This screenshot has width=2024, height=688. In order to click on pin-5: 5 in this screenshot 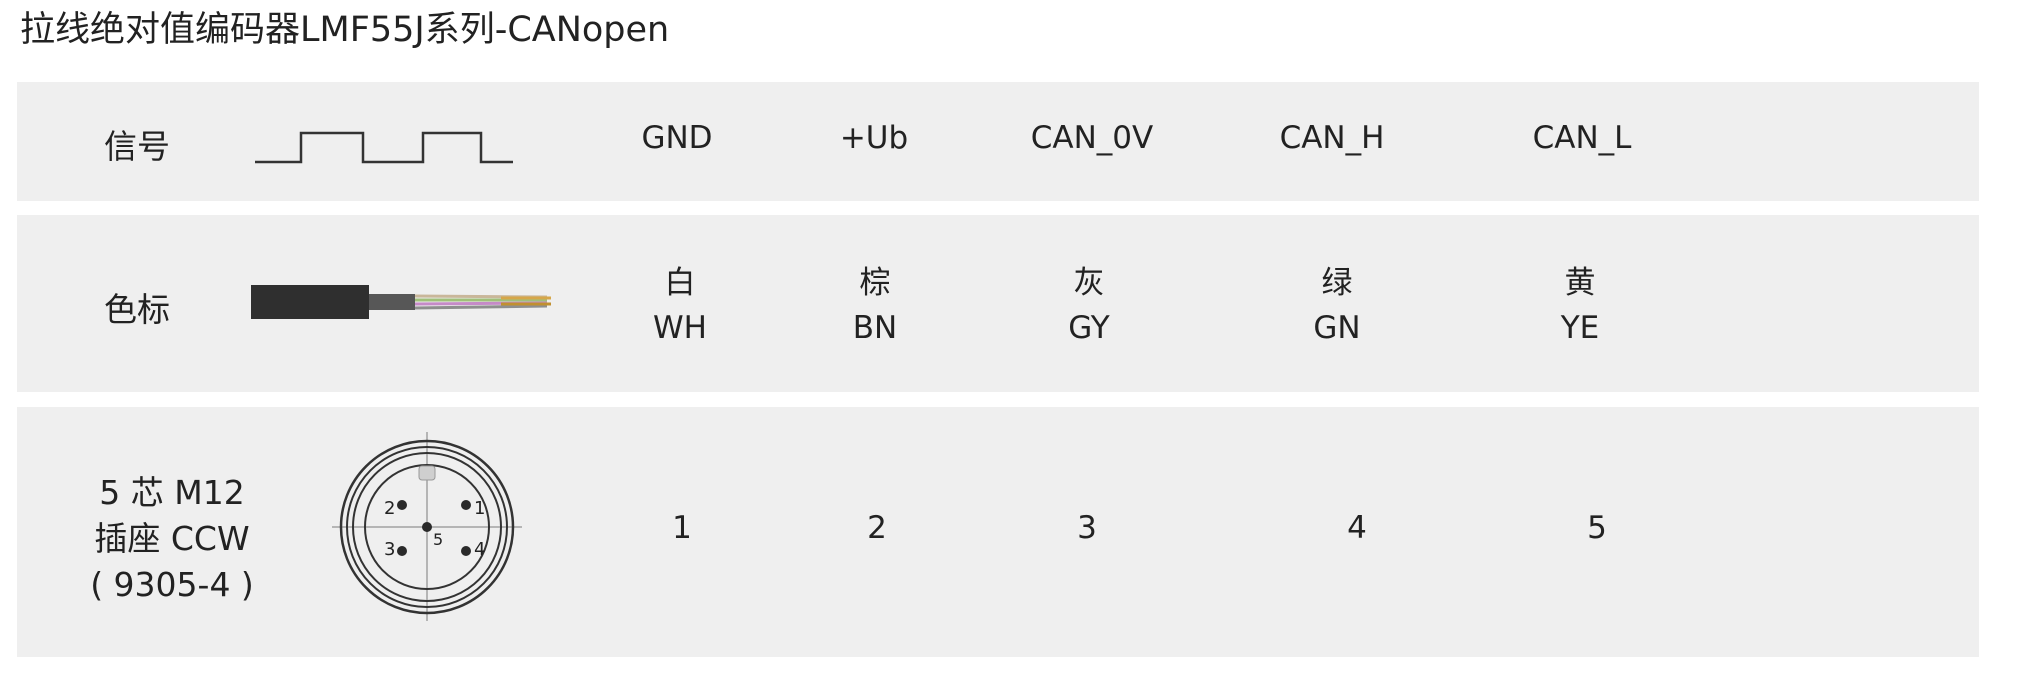, I will do `click(1597, 528)`.